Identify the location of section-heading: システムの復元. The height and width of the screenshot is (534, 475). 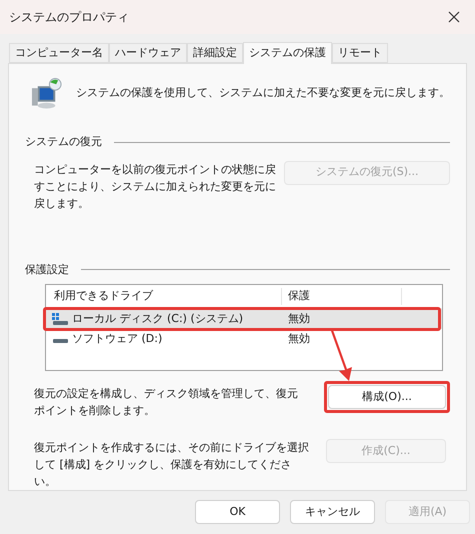
(63, 142).